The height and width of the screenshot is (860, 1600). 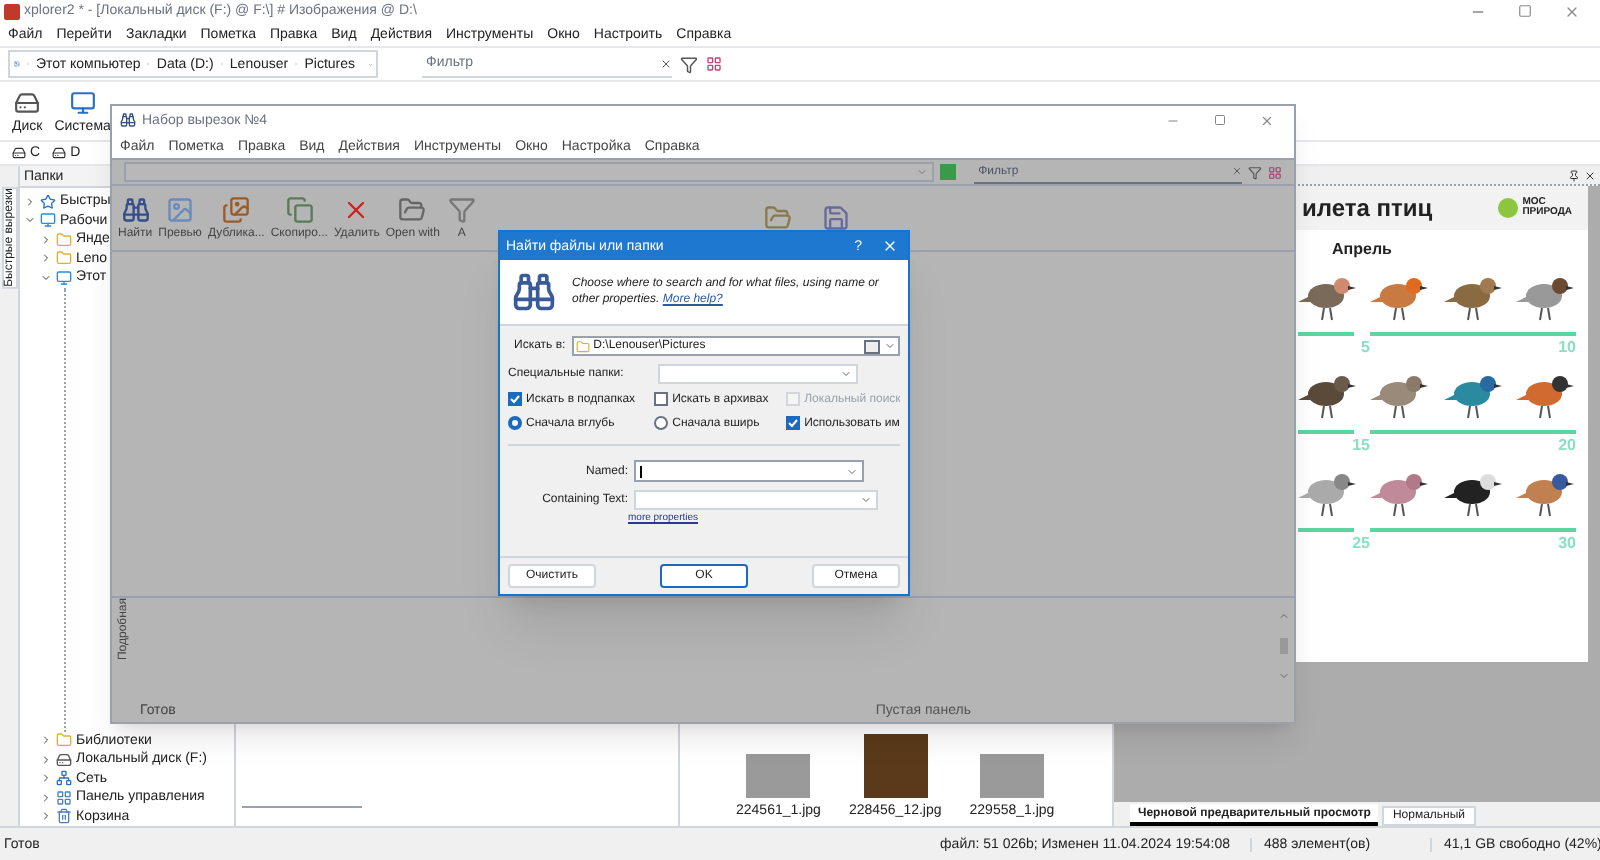 What do you see at coordinates (1284, 646) in the screenshot?
I see `scrollbar` at bounding box center [1284, 646].